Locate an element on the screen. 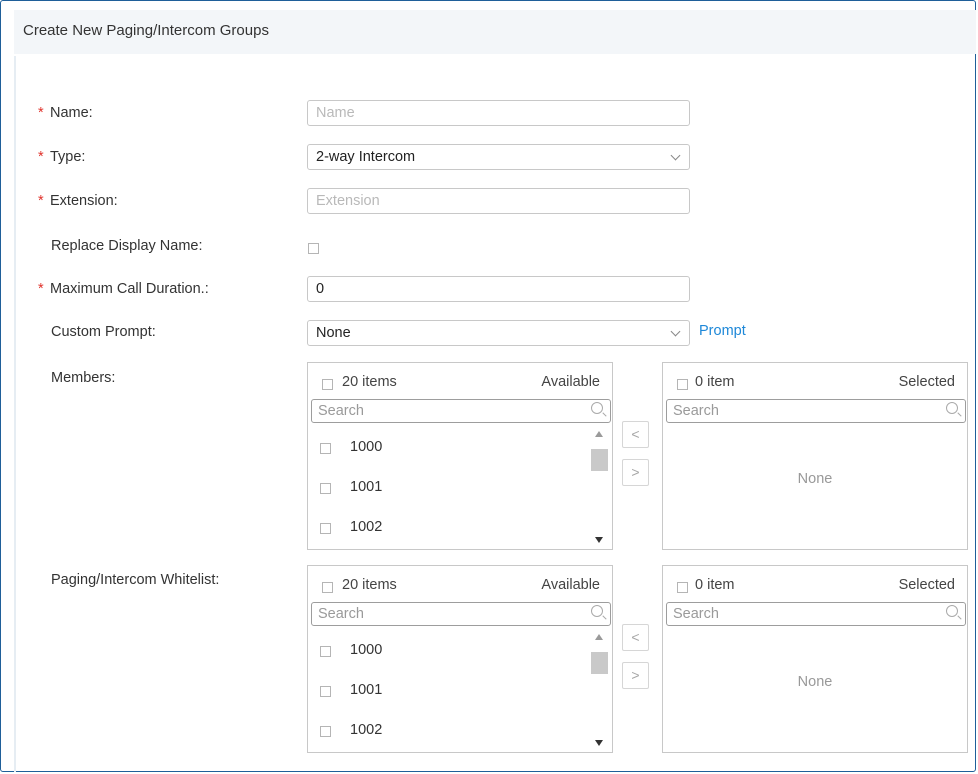 Image resolution: width=978 pixels, height=774 pixels. type-label: * Type: is located at coordinates (62, 157).